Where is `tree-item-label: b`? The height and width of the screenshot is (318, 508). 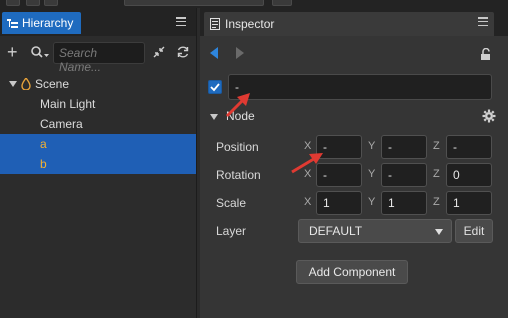 tree-item-label: b is located at coordinates (43, 164).